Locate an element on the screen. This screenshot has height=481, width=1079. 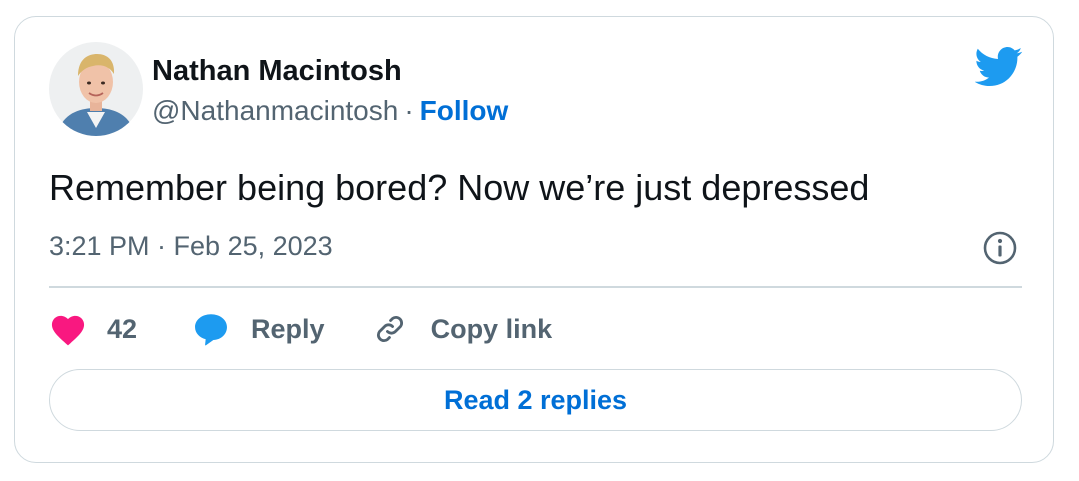
author-name: Nathan Macintosh is located at coordinates (277, 71).